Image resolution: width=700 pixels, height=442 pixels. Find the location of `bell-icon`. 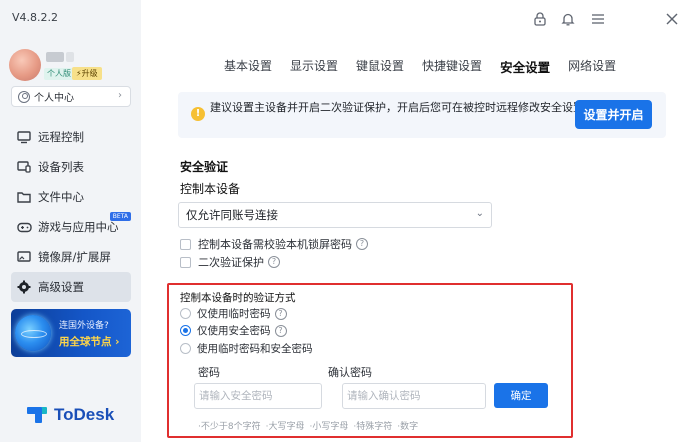

bell-icon is located at coordinates (568, 19).